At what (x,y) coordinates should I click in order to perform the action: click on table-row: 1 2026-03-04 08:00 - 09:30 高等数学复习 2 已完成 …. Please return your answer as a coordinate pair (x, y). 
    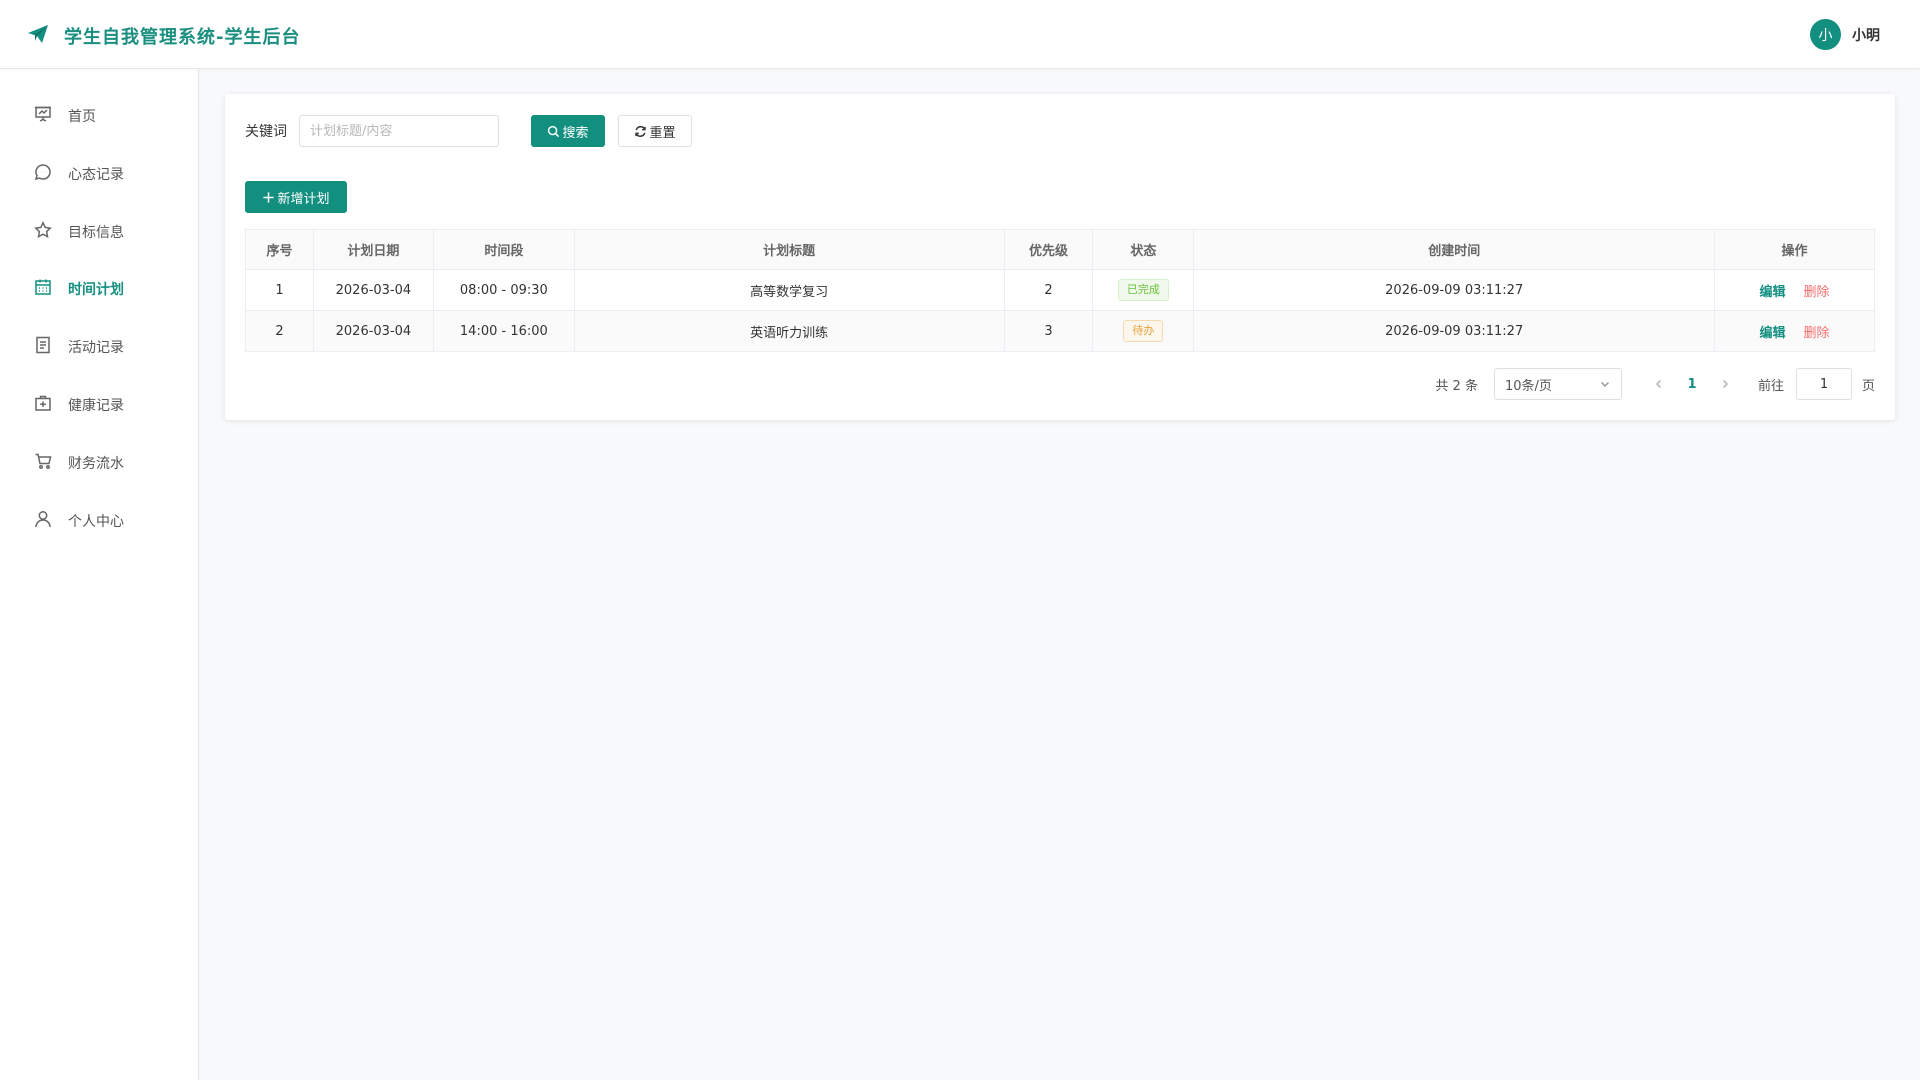
    Looking at the image, I should click on (1060, 290).